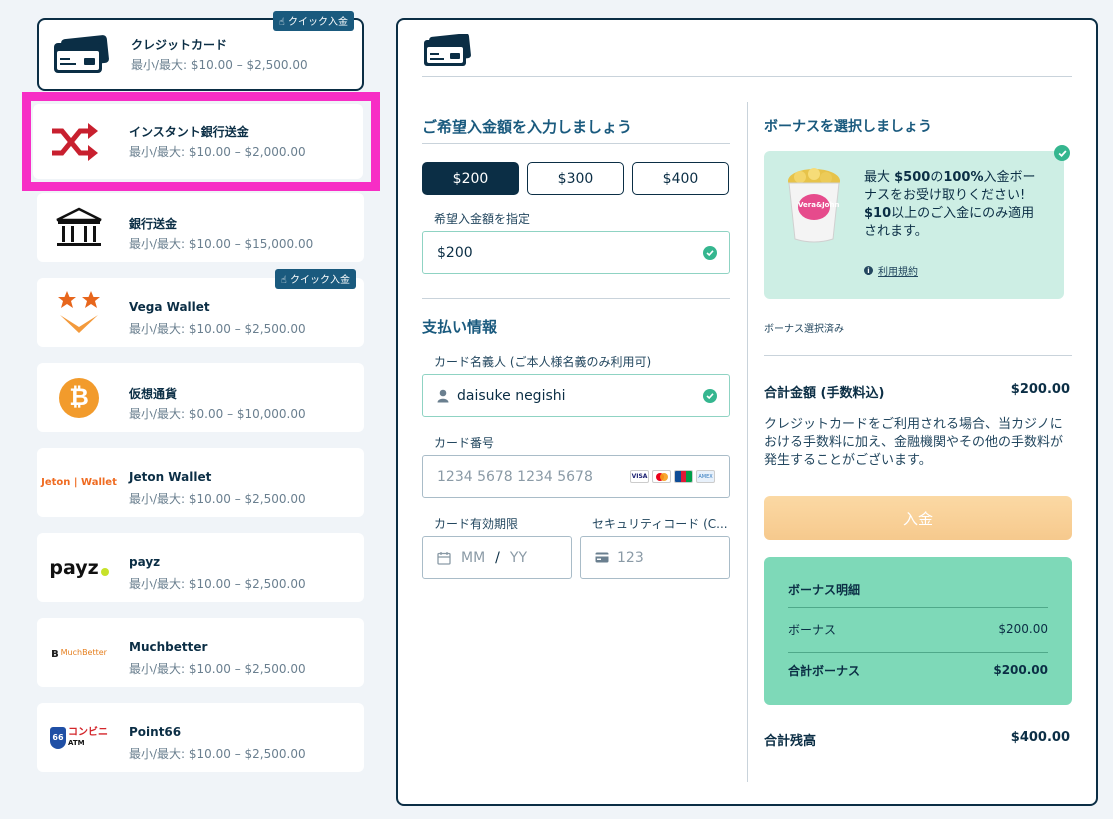 The image size is (1113, 819). I want to click on bonus-image: Vera&John, so click(814, 205).